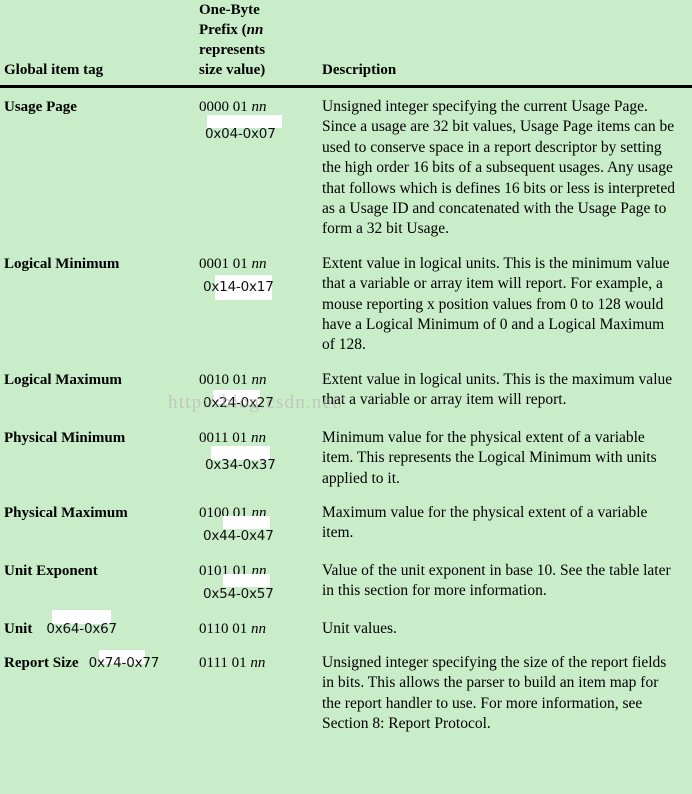 The height and width of the screenshot is (794, 692). I want to click on prefix-cell: 0100 01 nn 0x44-0x47, so click(259, 525).